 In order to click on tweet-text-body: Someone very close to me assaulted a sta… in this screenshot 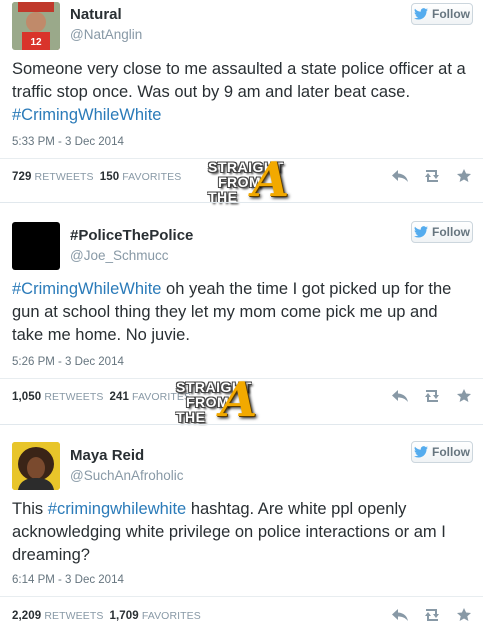, I will do `click(239, 80)`.